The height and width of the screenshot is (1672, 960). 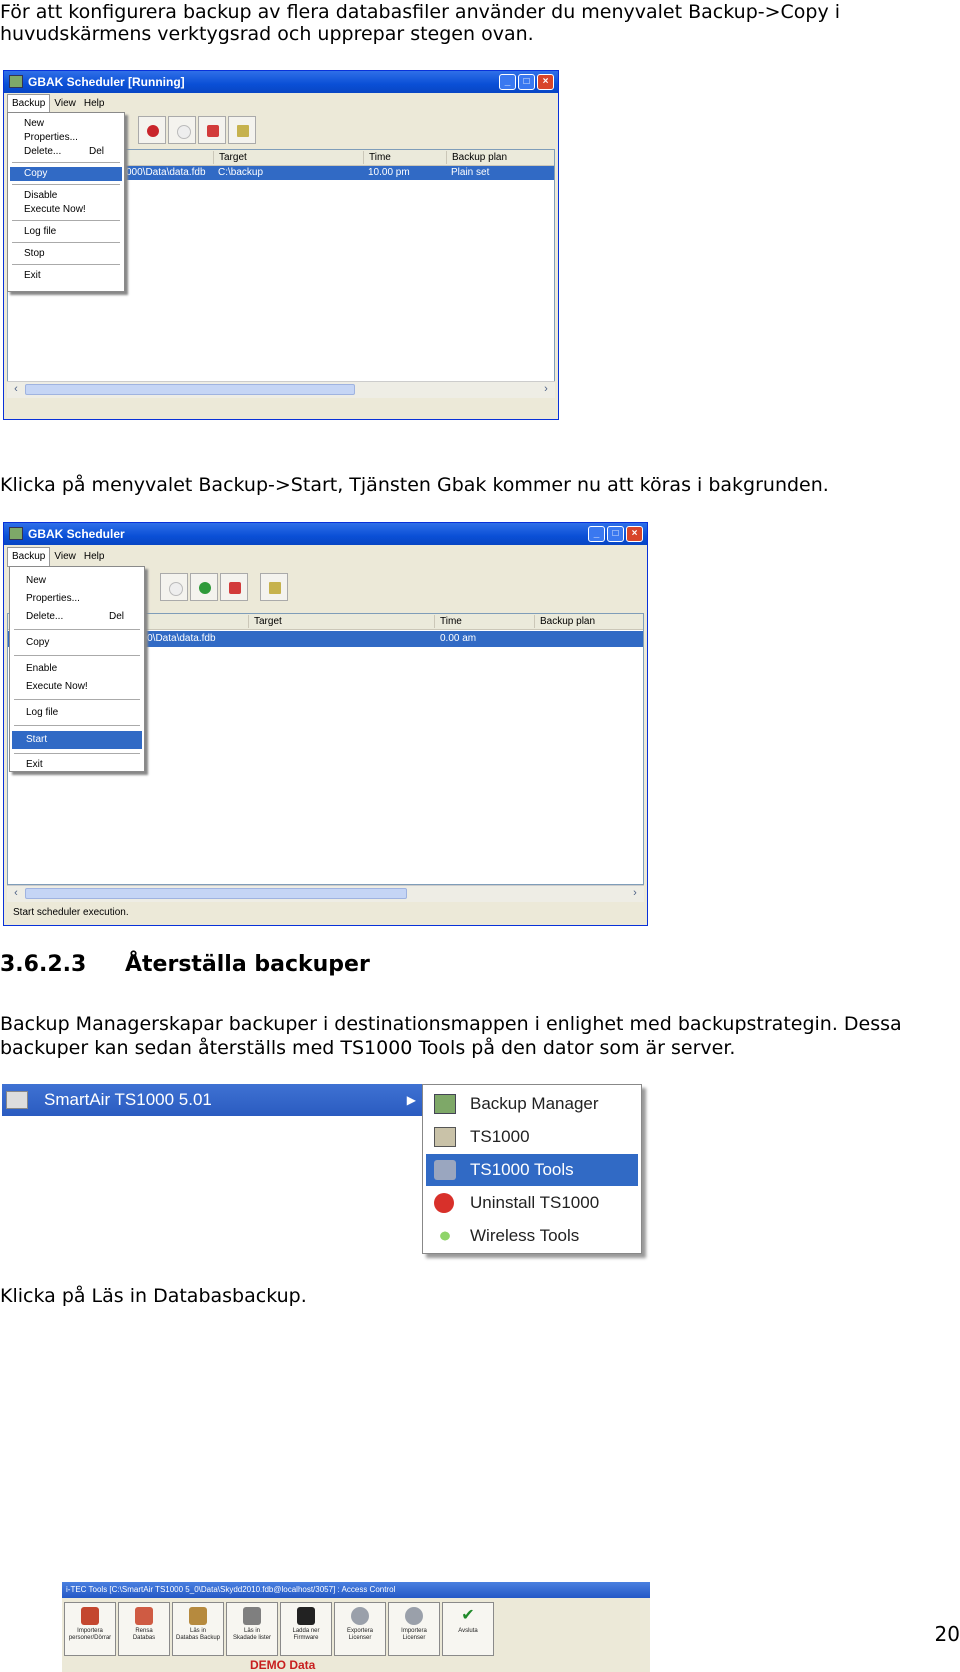 What do you see at coordinates (470, 172) in the screenshot?
I see `row-plan: Plain set` at bounding box center [470, 172].